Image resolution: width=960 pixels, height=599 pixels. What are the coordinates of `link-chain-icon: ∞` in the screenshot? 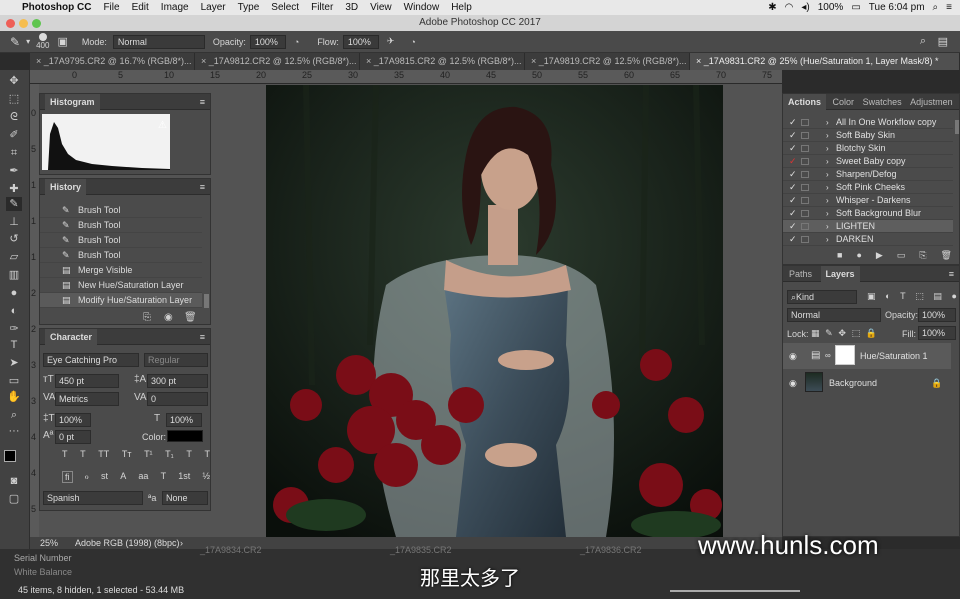 It's located at (828, 355).